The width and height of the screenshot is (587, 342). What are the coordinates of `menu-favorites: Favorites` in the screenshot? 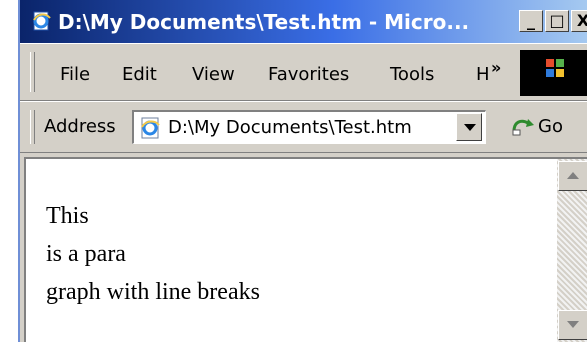 It's located at (308, 75).